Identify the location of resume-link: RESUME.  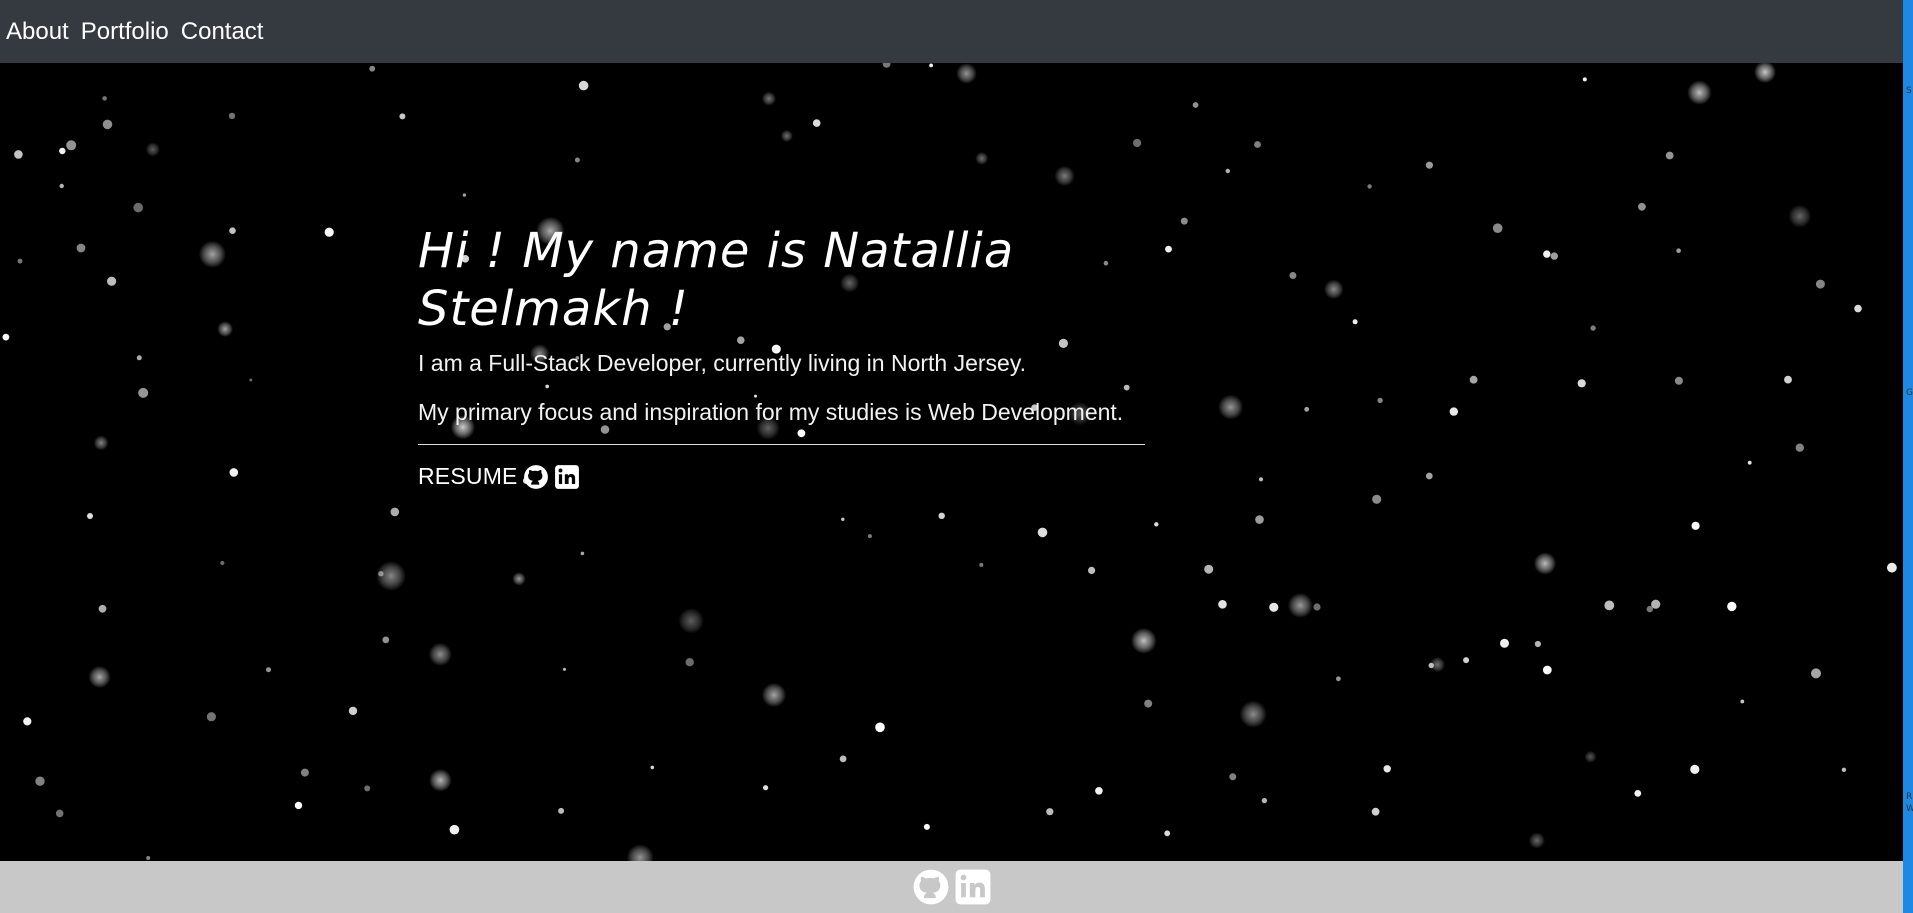
(468, 476).